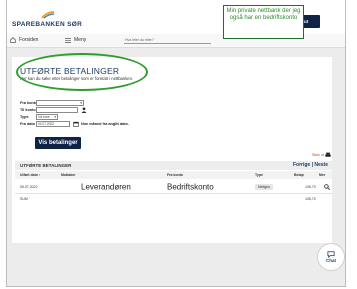 The height and width of the screenshot is (289, 357). I want to click on chat-button: Chat, so click(331, 257).